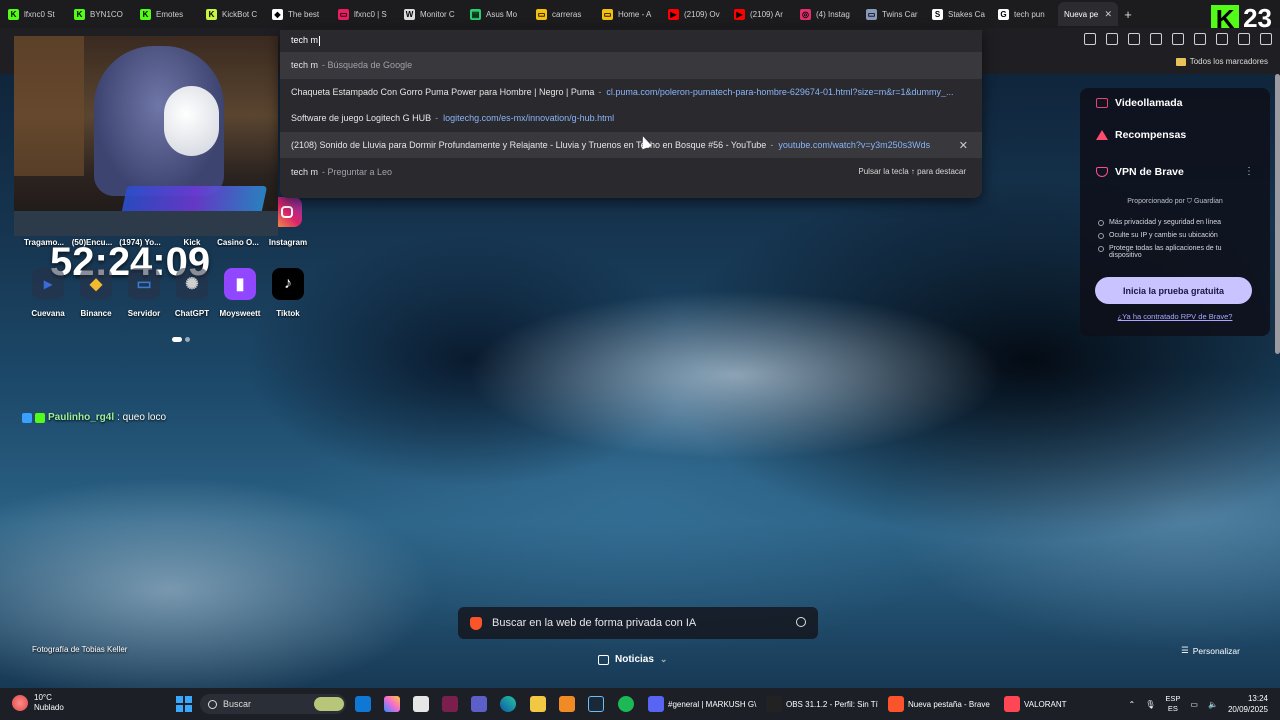 Image resolution: width=1280 pixels, height=720 pixels. Describe the element at coordinates (96, 313) in the screenshot. I see `shortcut-label: Binance` at that location.